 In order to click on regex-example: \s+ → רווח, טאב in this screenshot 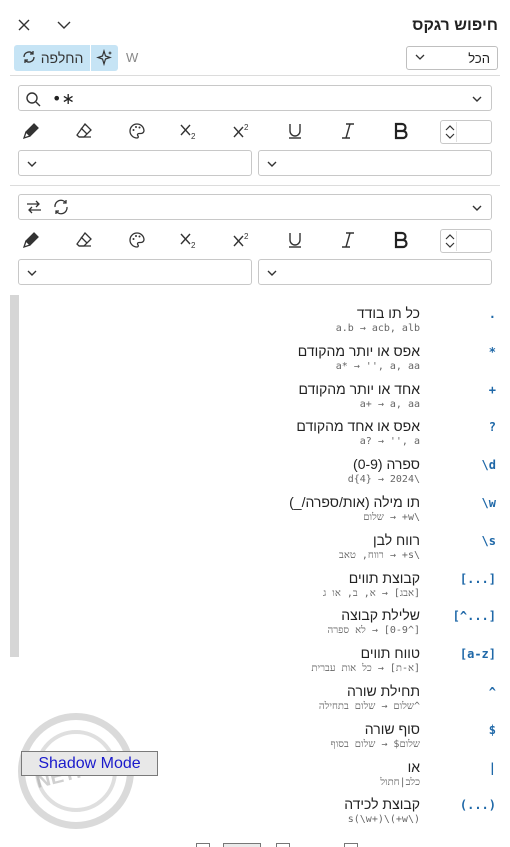, I will do `click(379, 555)`.